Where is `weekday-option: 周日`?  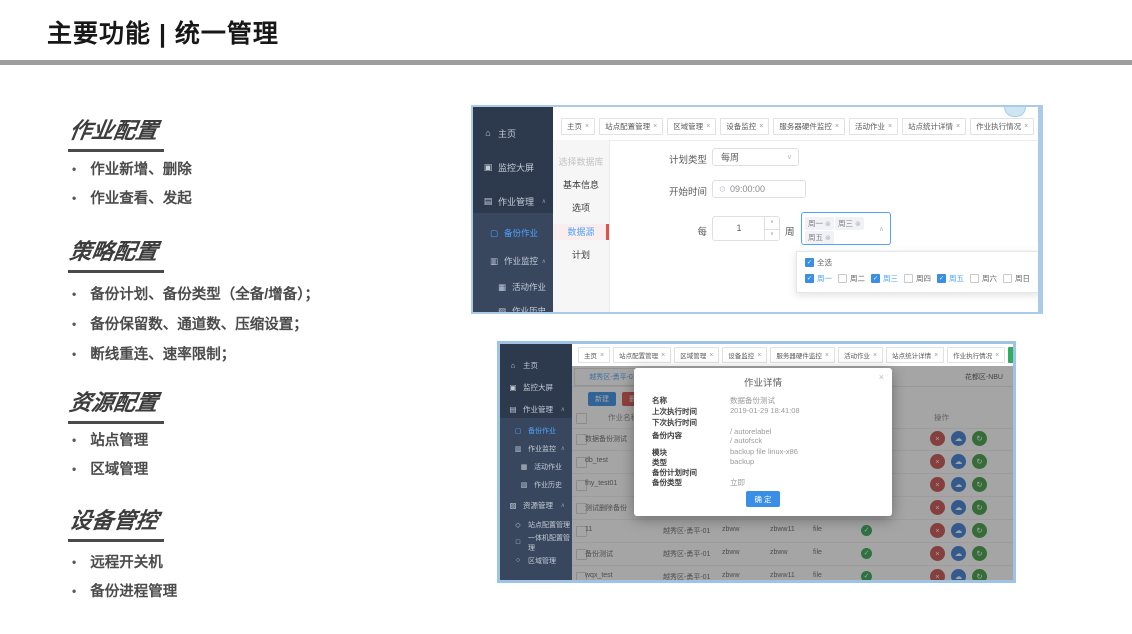 weekday-option: 周日 is located at coordinates (1019, 278).